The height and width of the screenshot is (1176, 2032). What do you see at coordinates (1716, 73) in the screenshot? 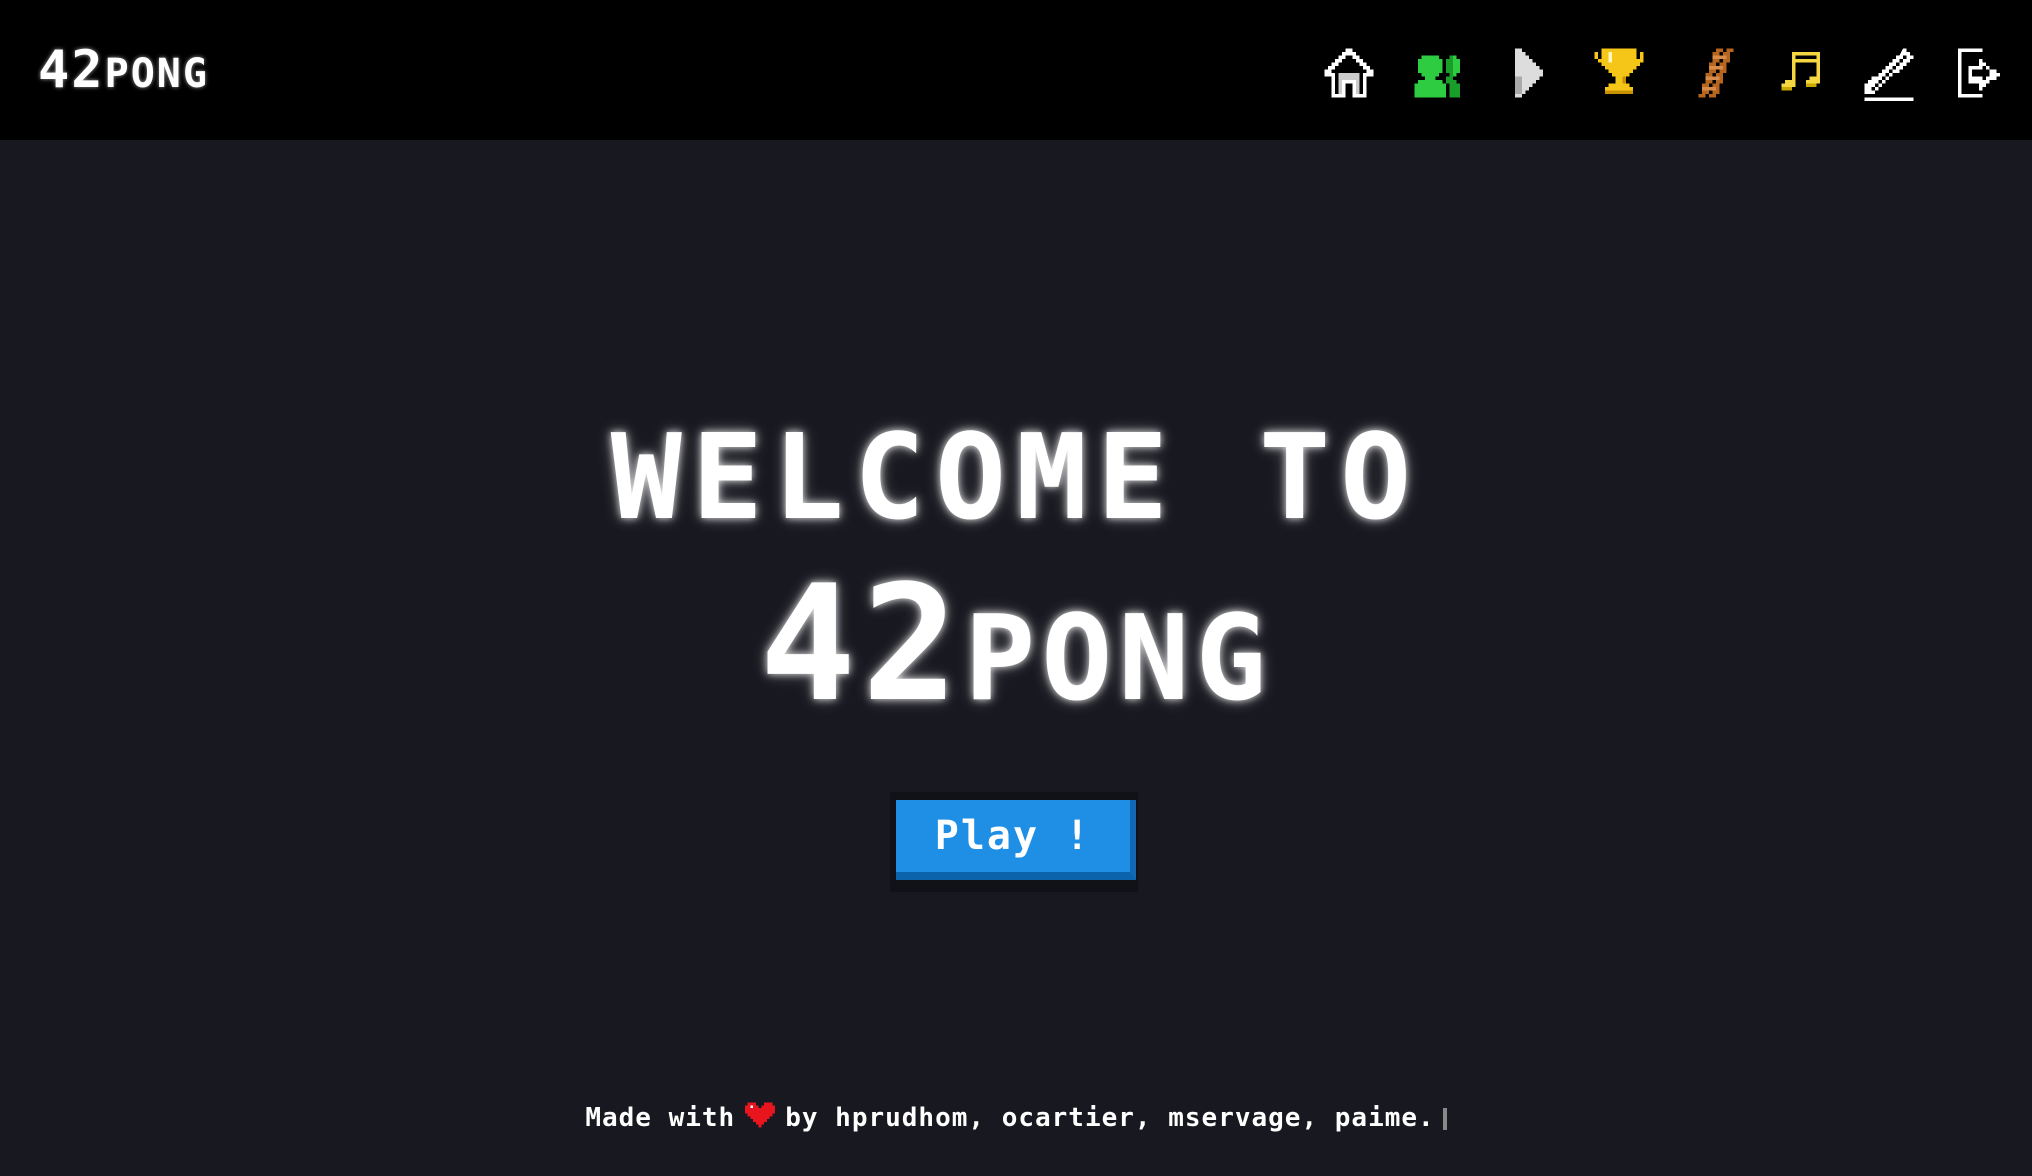
I see `ladder-icon` at bounding box center [1716, 73].